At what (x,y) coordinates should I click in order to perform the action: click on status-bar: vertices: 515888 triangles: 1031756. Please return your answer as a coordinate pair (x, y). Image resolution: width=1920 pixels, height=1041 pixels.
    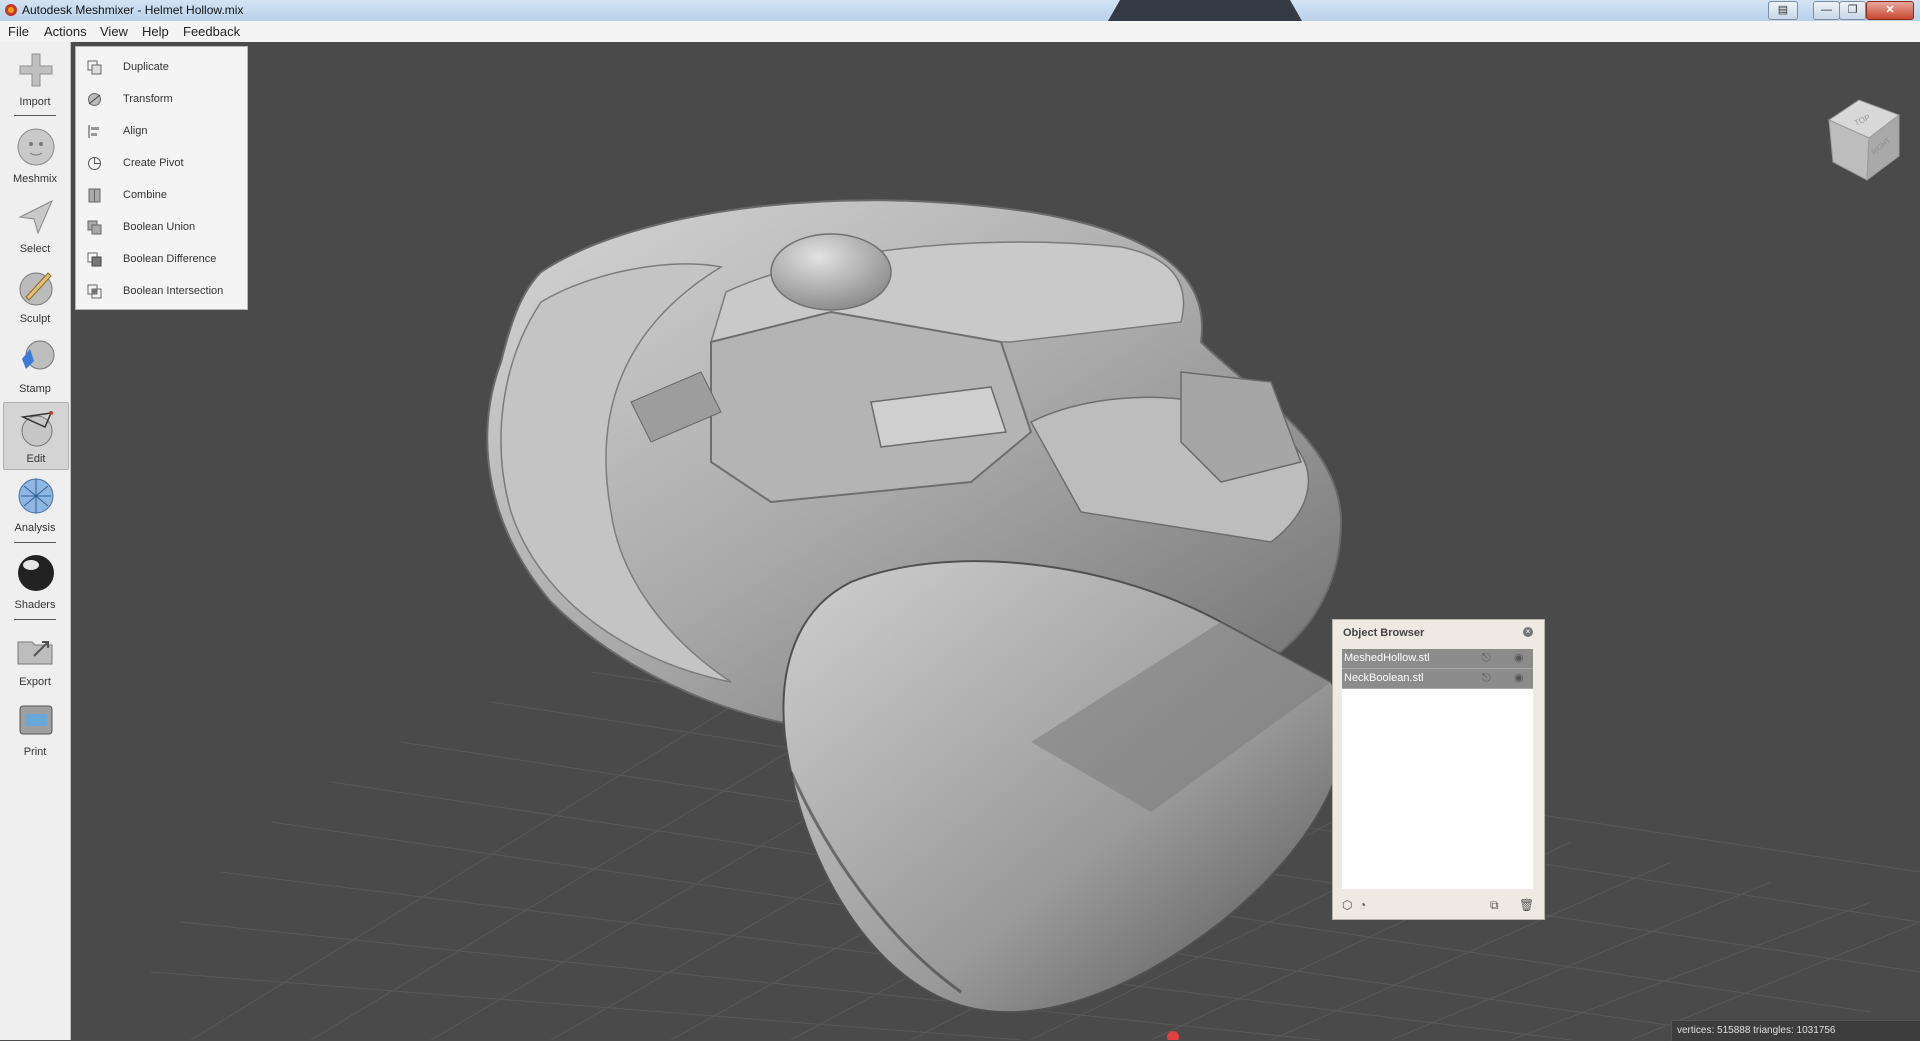
    Looking at the image, I should click on (1795, 1030).